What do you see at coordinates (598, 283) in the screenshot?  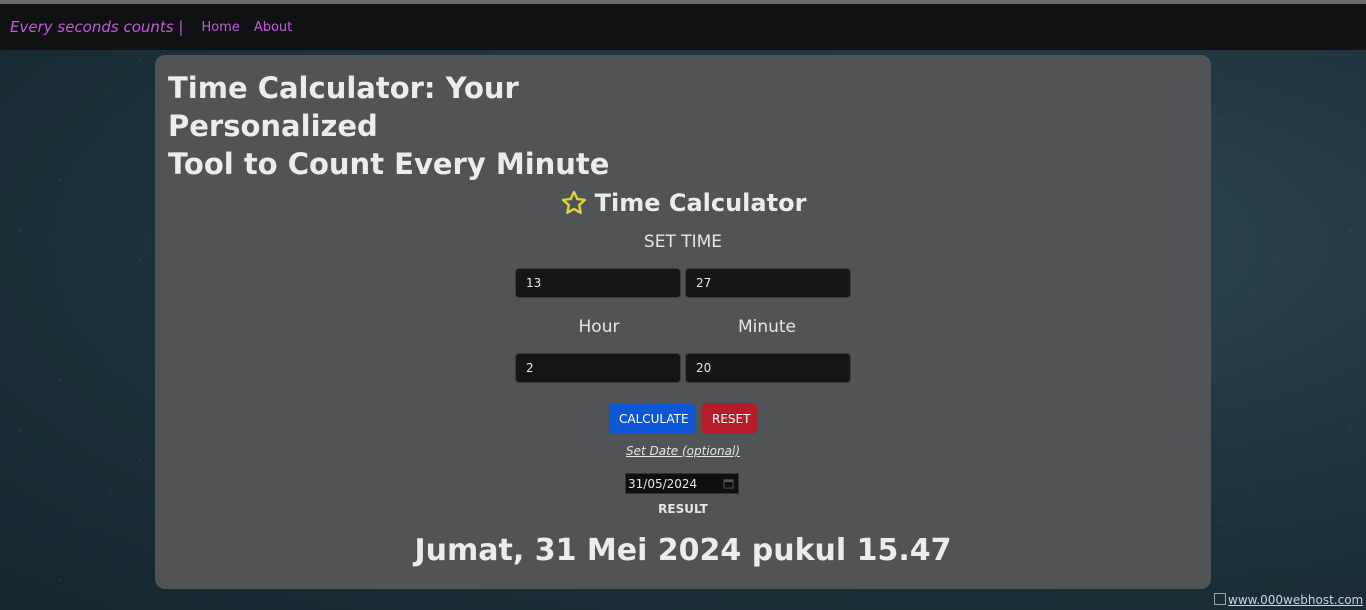 I see `start-hour-input` at bounding box center [598, 283].